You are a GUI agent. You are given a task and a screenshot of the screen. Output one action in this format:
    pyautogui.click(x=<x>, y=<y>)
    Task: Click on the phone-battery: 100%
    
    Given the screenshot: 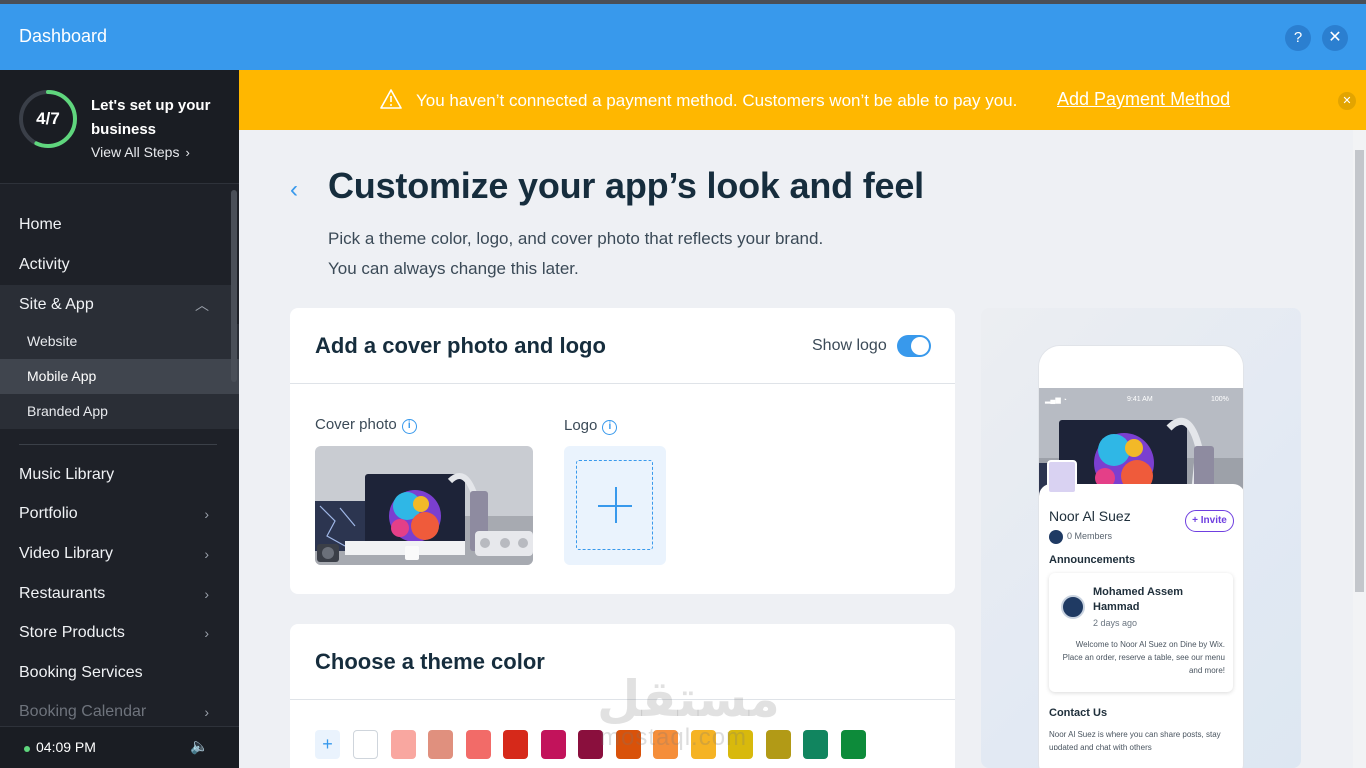 What is the action you would take?
    pyautogui.click(x=1220, y=399)
    